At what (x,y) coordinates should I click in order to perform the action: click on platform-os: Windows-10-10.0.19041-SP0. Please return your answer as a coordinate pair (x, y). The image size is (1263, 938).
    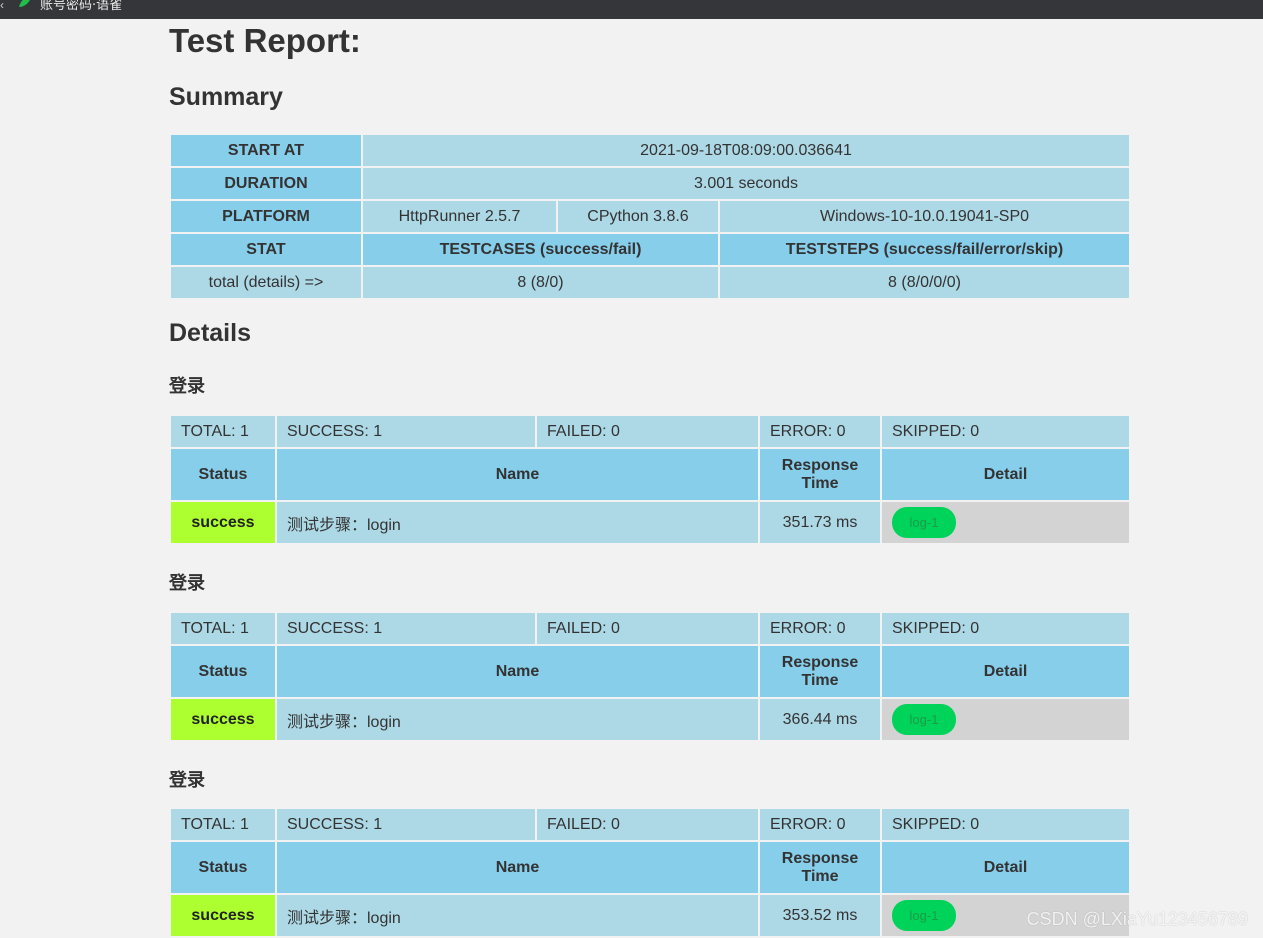
    Looking at the image, I should click on (925, 216).